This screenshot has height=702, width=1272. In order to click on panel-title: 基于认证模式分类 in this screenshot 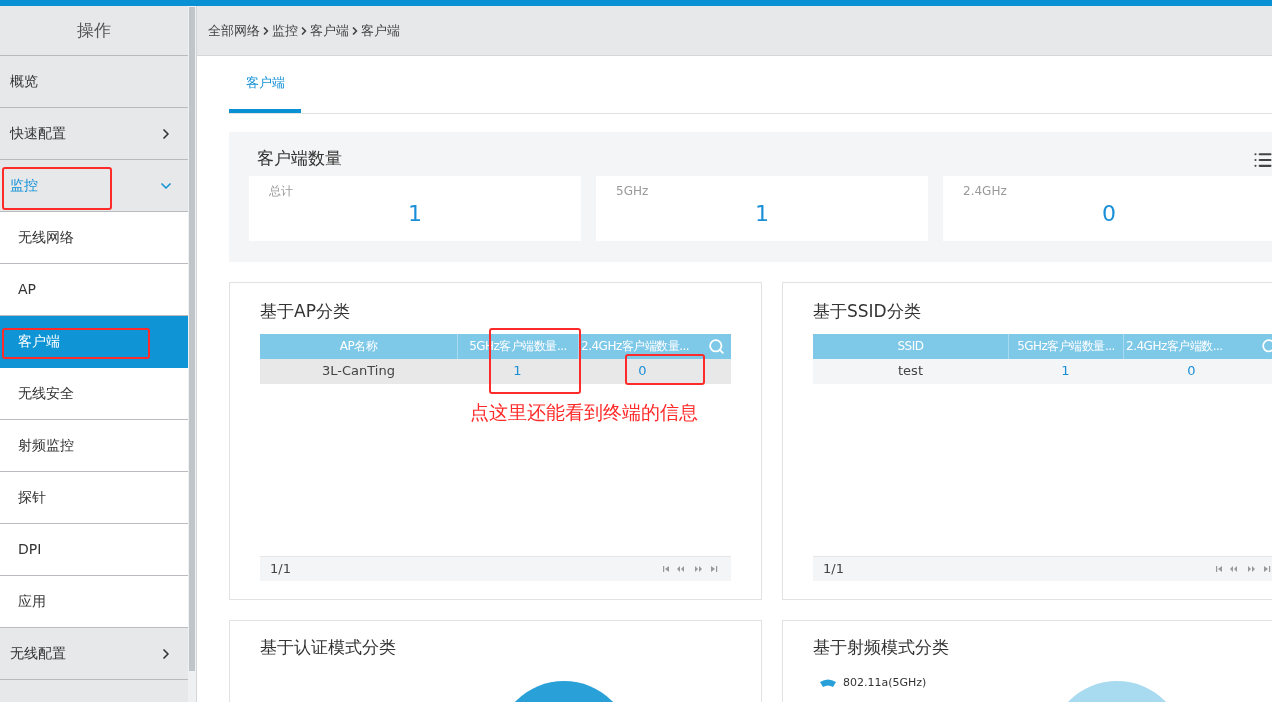, I will do `click(328, 647)`.